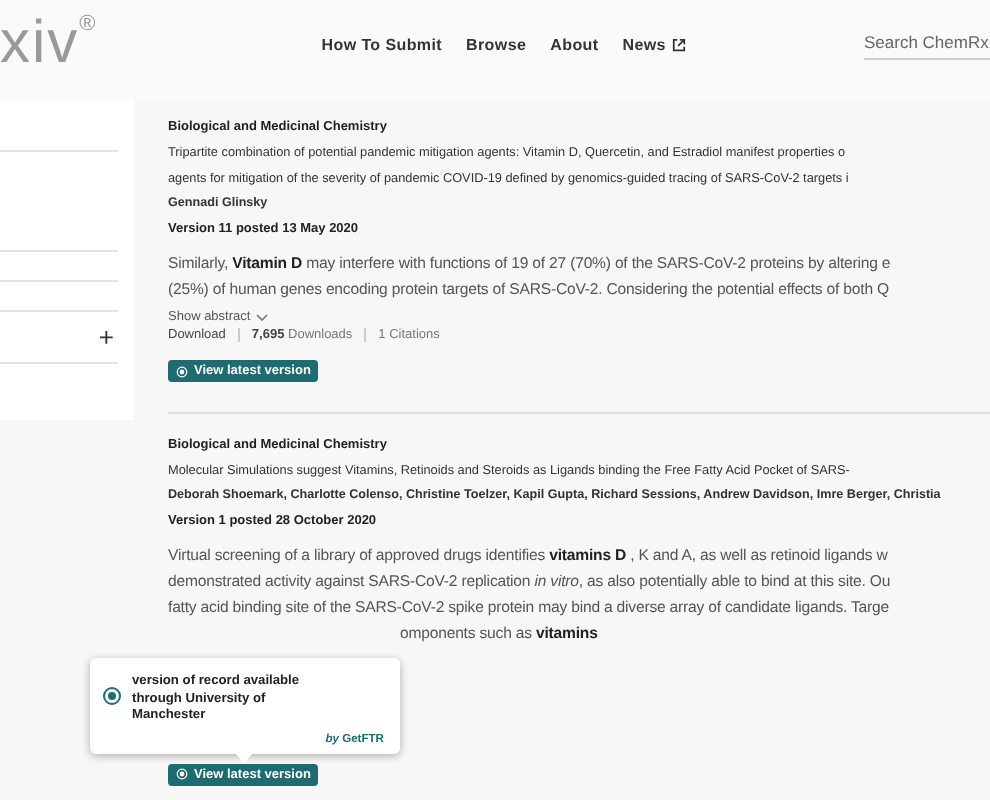 Image resolution: width=990 pixels, height=800 pixels. I want to click on nav-link: About, so click(574, 45).